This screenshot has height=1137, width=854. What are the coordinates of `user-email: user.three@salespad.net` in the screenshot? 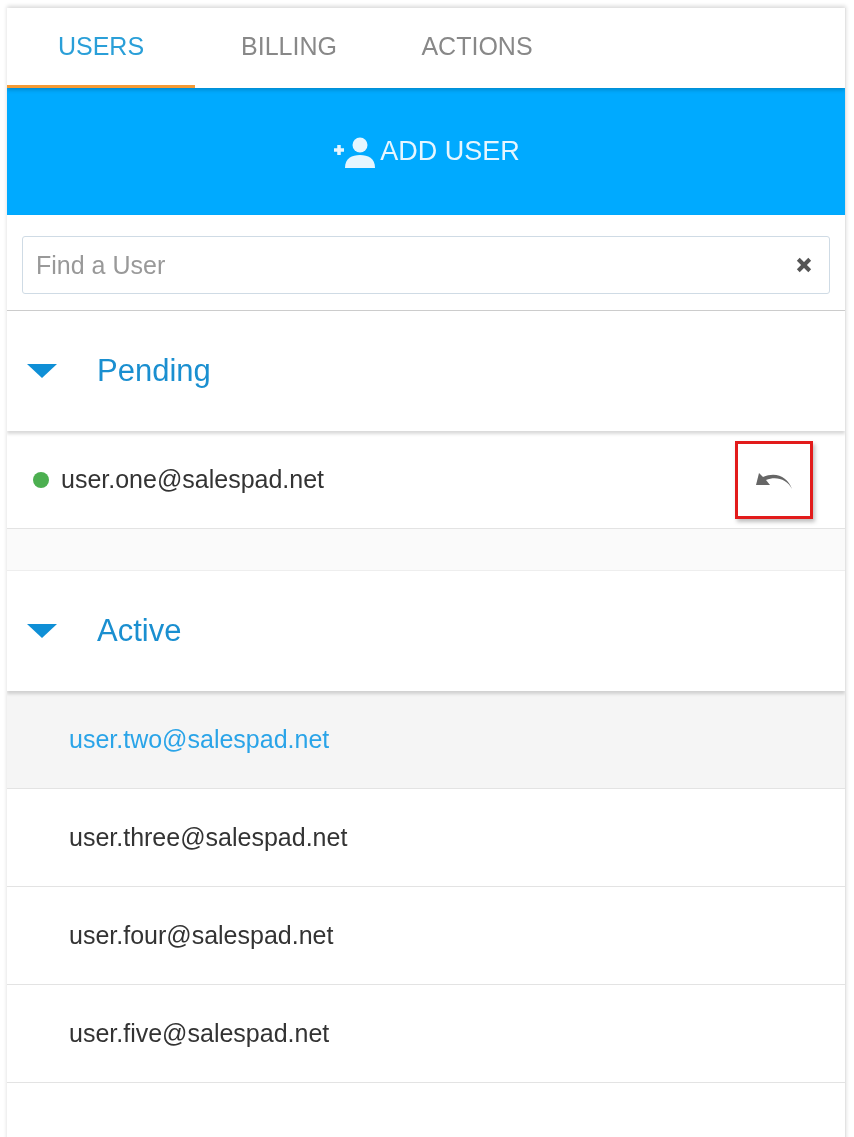 It's located at (209, 837).